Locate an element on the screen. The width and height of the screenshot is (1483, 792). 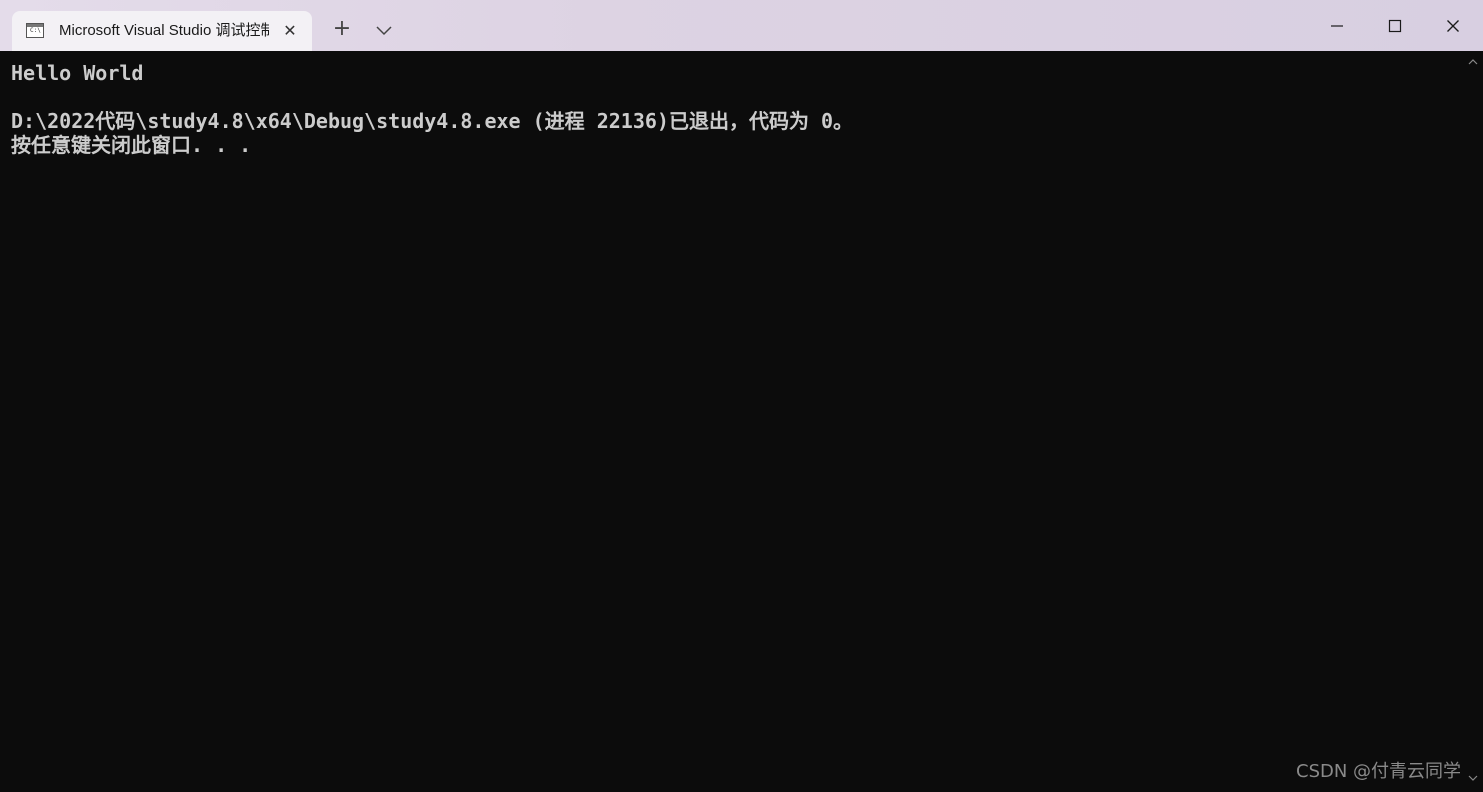
tab-debug-console: C:\ Microsoft Visual Studio 调试控制台 ✕ is located at coordinates (162, 31).